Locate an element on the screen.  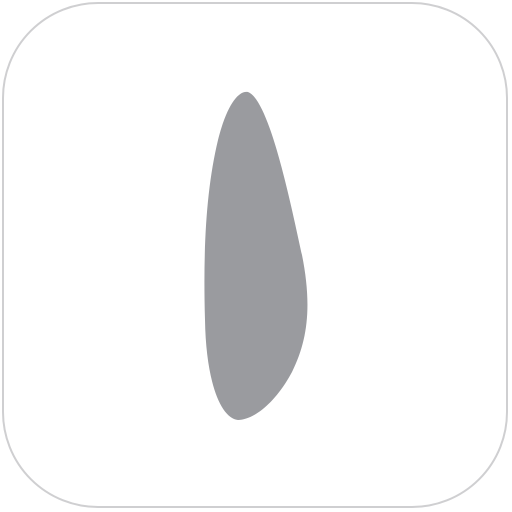
drop-blade-icon is located at coordinates (256, 255).